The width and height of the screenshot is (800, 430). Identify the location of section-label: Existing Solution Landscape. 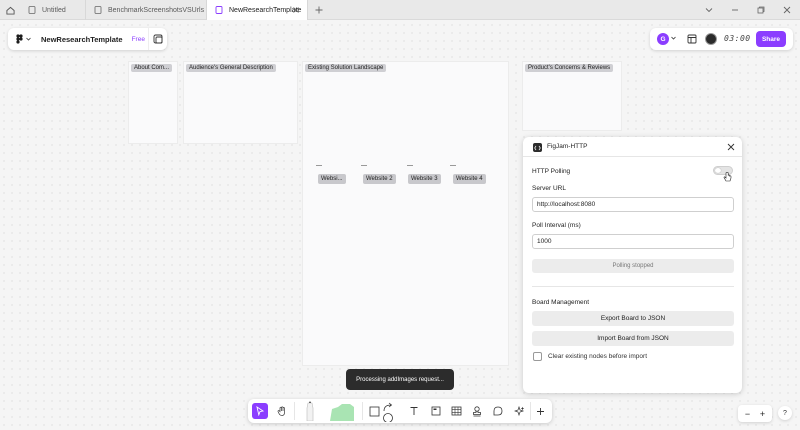
(346, 68).